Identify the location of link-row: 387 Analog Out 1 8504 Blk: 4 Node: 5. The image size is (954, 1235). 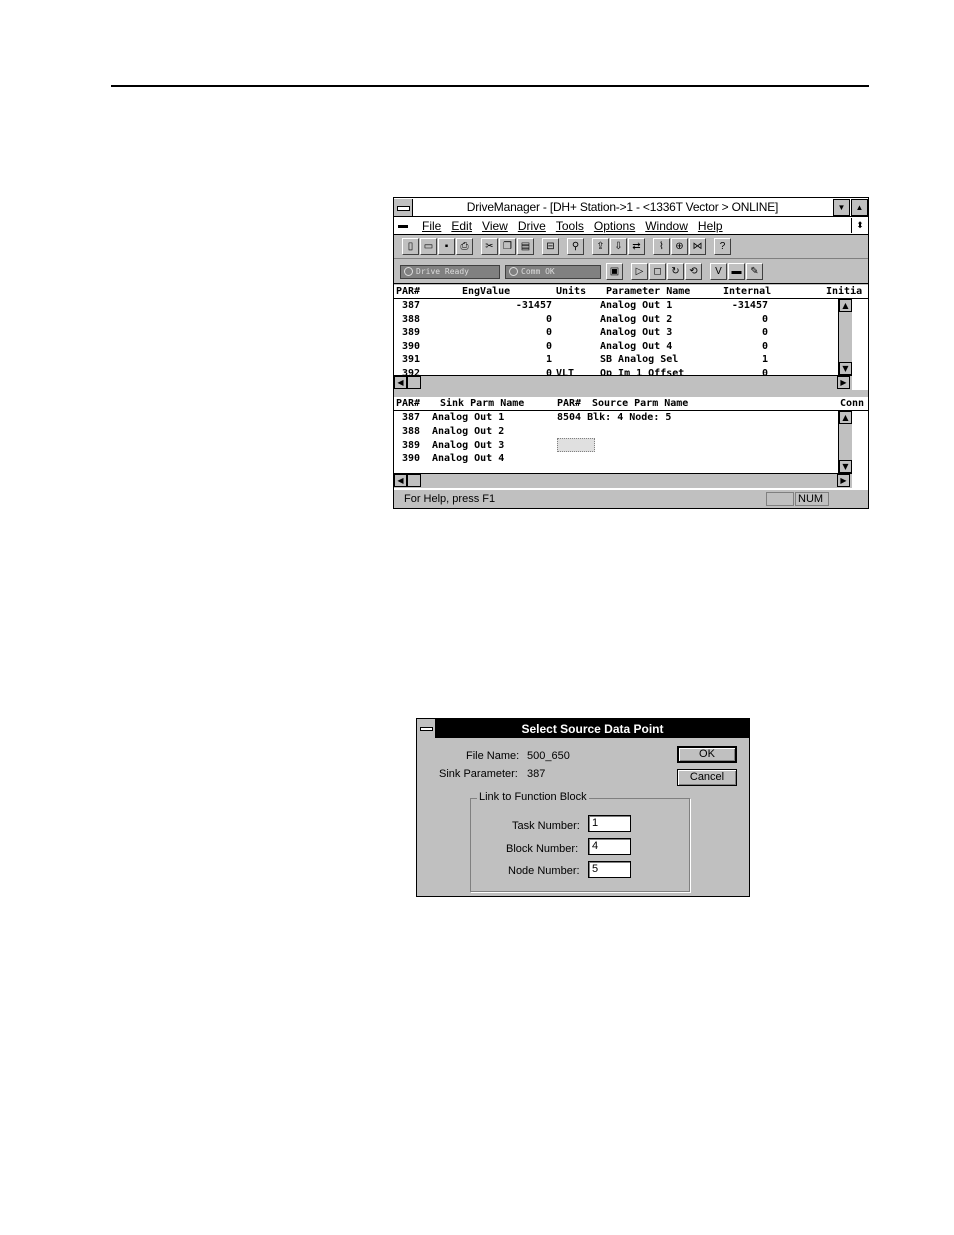
(624, 417).